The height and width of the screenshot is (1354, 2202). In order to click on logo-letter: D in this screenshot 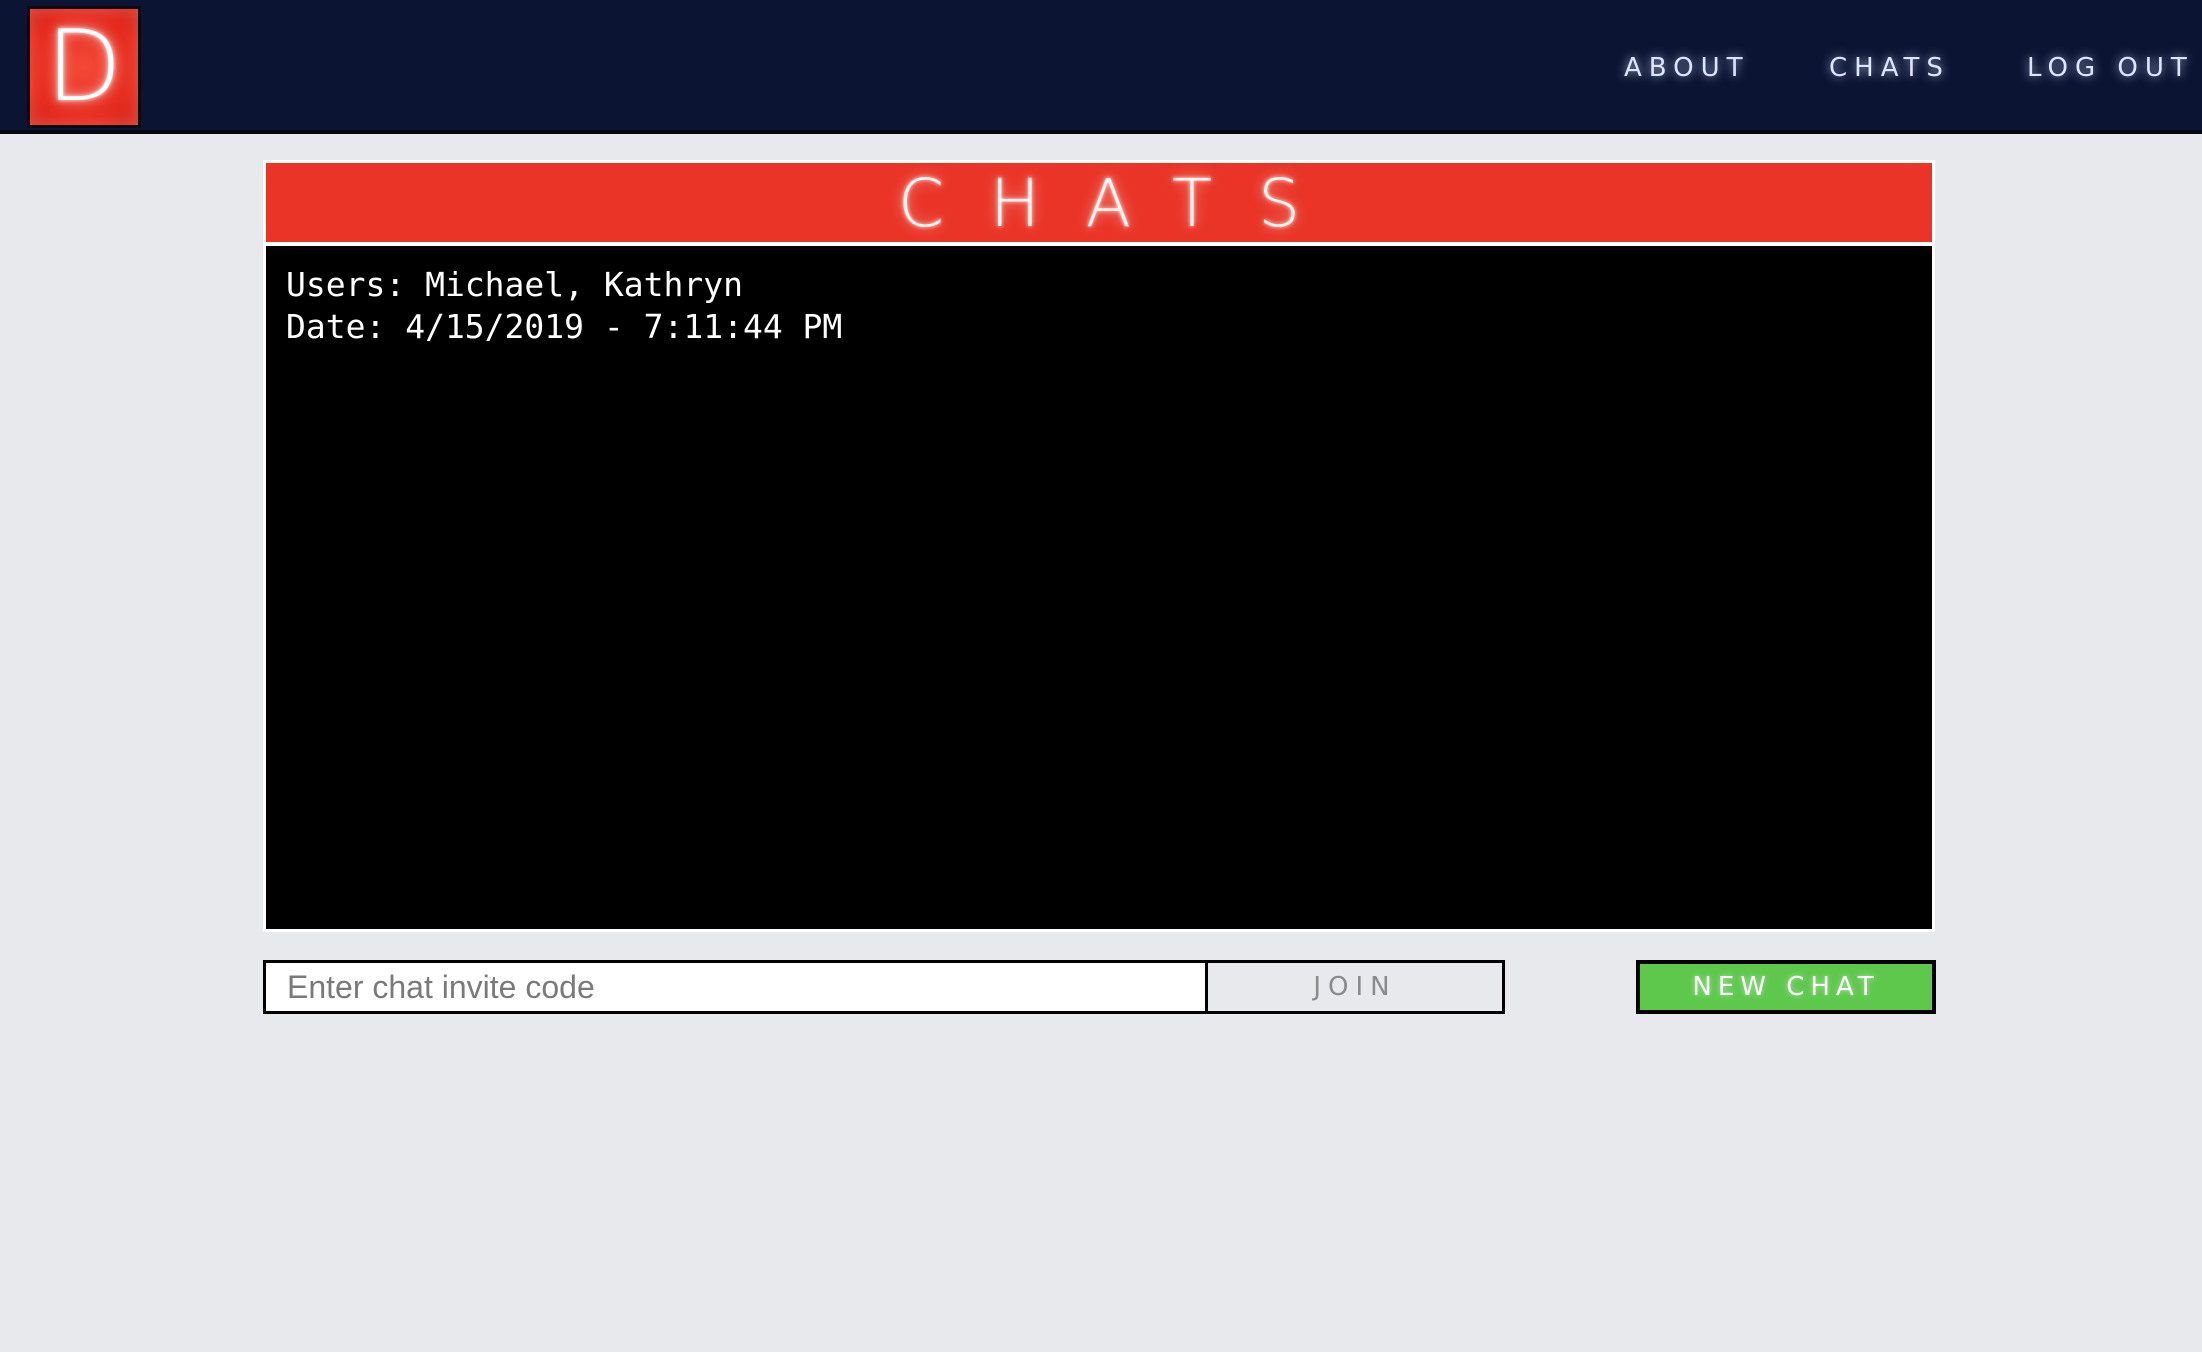, I will do `click(84, 67)`.